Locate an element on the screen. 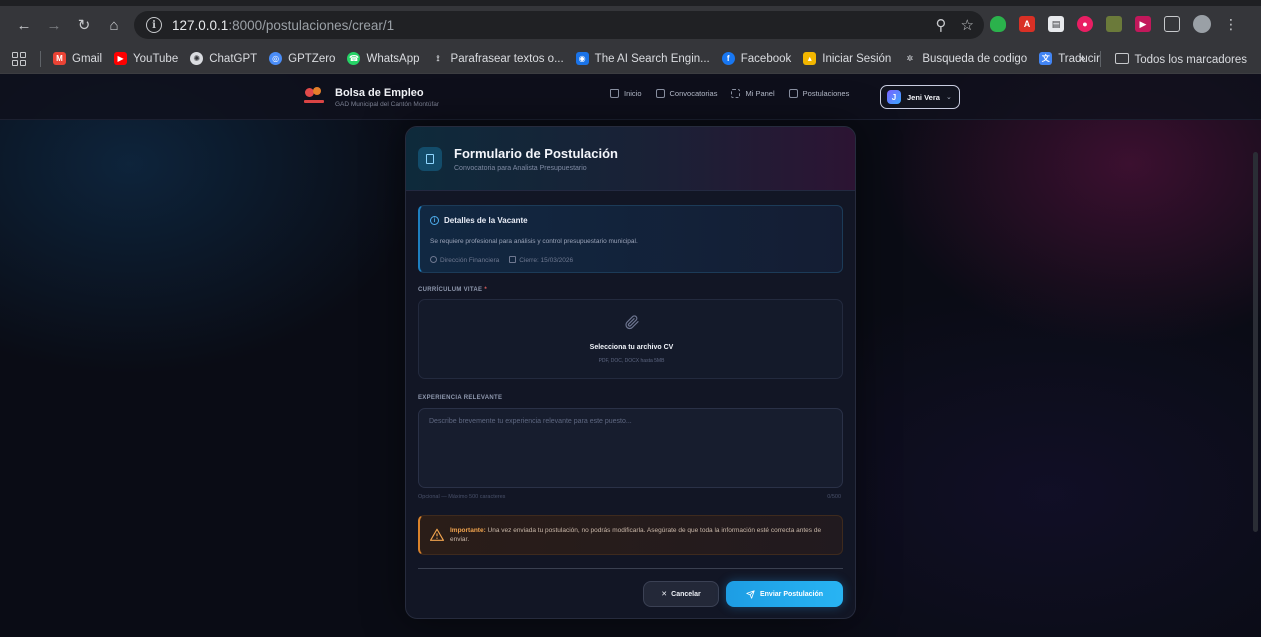 The width and height of the screenshot is (1261, 637). translate-icon: 文 is located at coordinates (1046, 58).